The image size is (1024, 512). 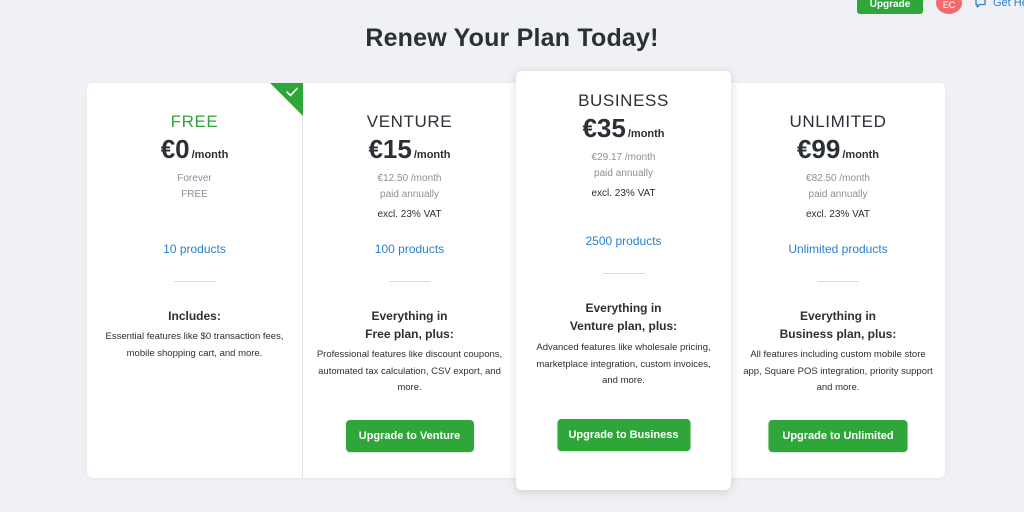 I want to click on includes-heading-2: Venture plan, plus:, so click(x=623, y=326).